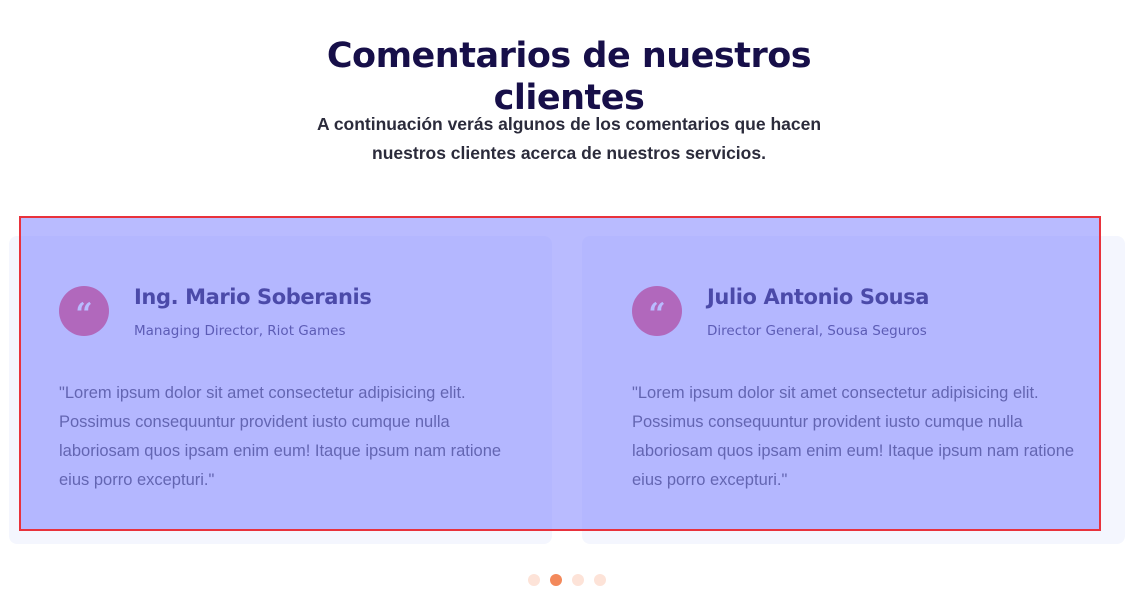  What do you see at coordinates (569, 56) in the screenshot?
I see `section-title-line-1: Comentarios de nuestros` at bounding box center [569, 56].